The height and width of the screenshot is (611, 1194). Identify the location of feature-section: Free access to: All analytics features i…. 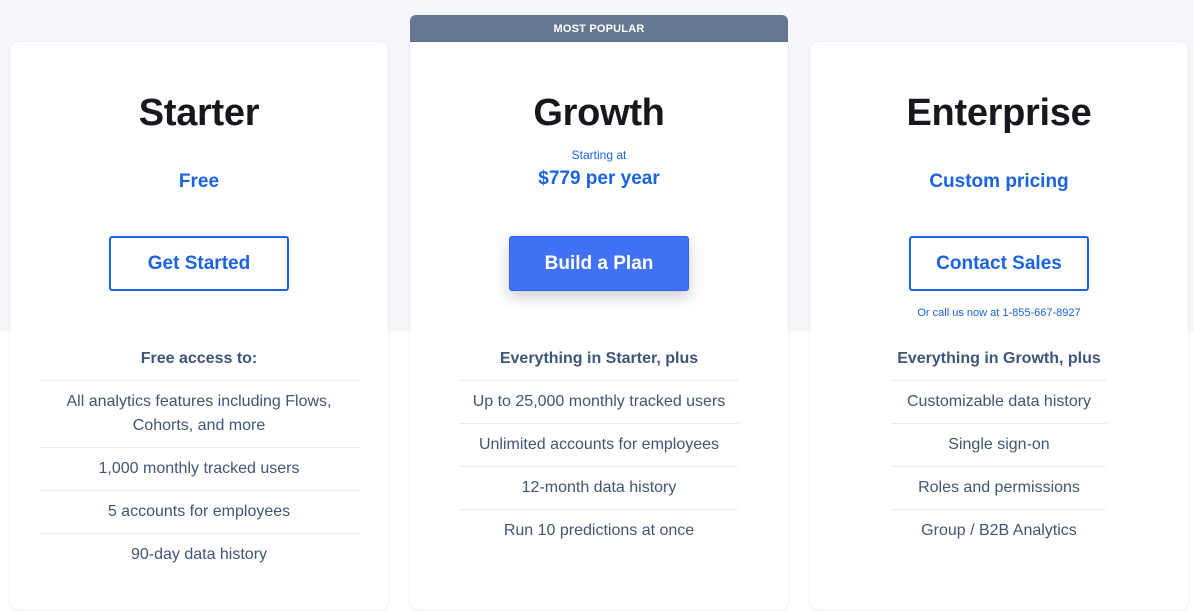
(199, 461).